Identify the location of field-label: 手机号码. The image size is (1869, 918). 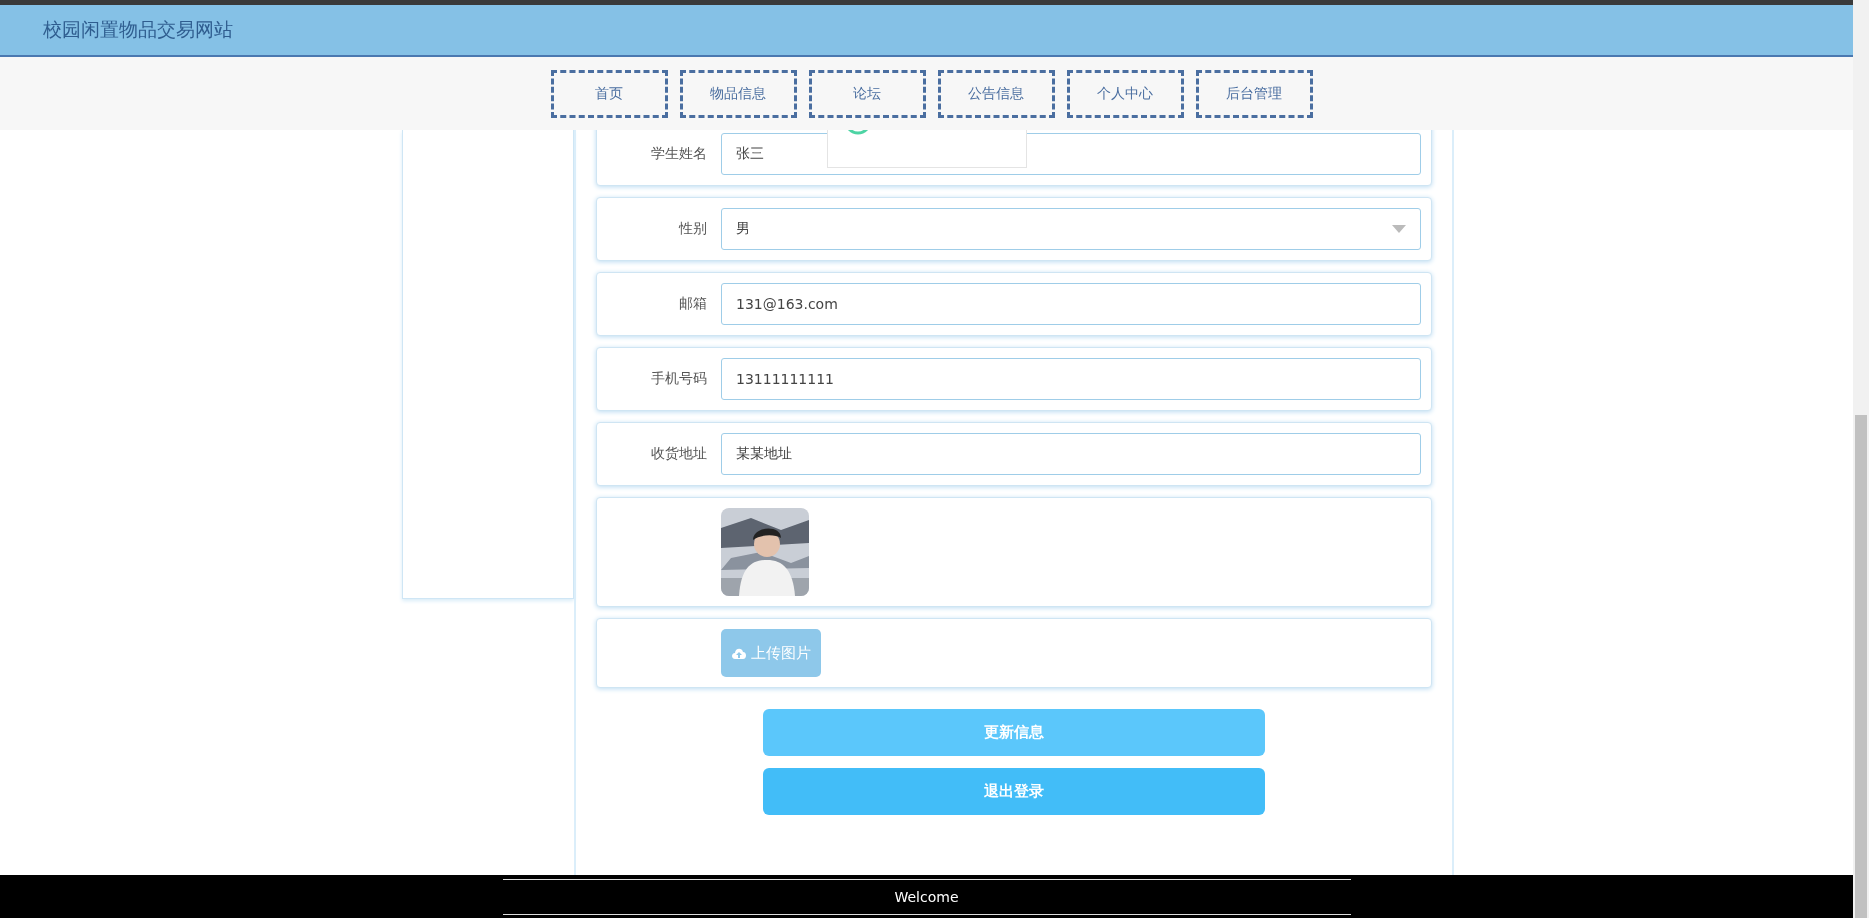
(679, 379).